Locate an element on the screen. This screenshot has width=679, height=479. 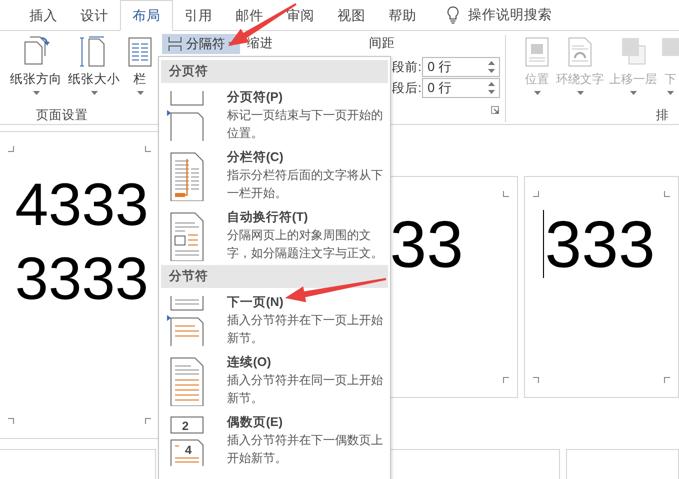
indent-label: 缩进 is located at coordinates (260, 43).